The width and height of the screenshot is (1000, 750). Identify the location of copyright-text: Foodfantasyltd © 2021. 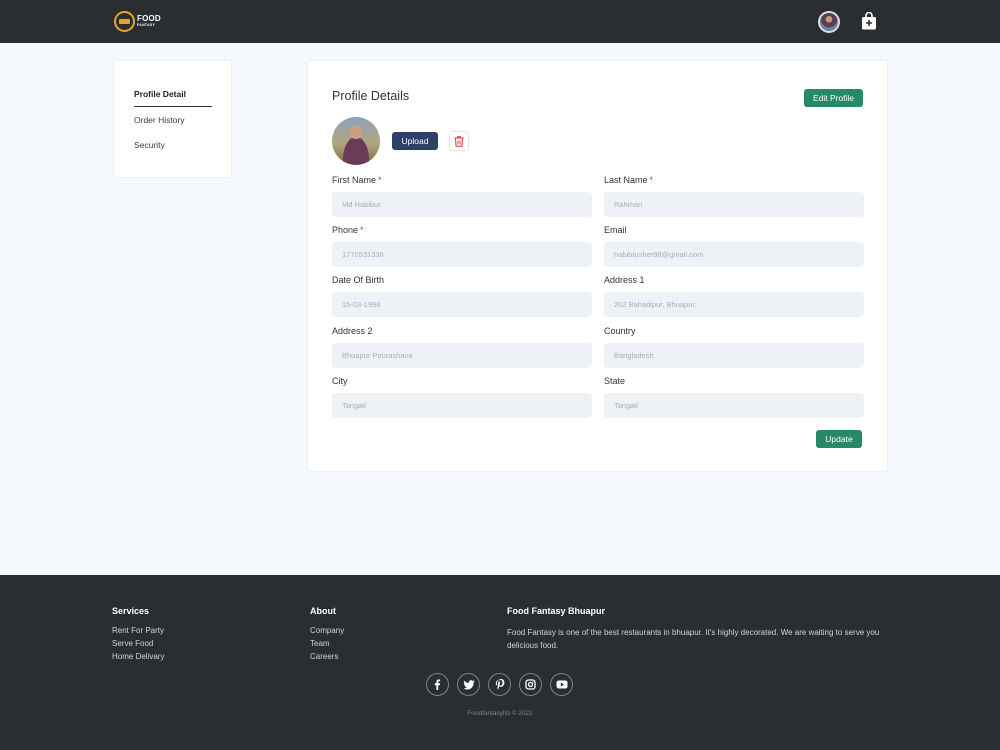
(500, 713).